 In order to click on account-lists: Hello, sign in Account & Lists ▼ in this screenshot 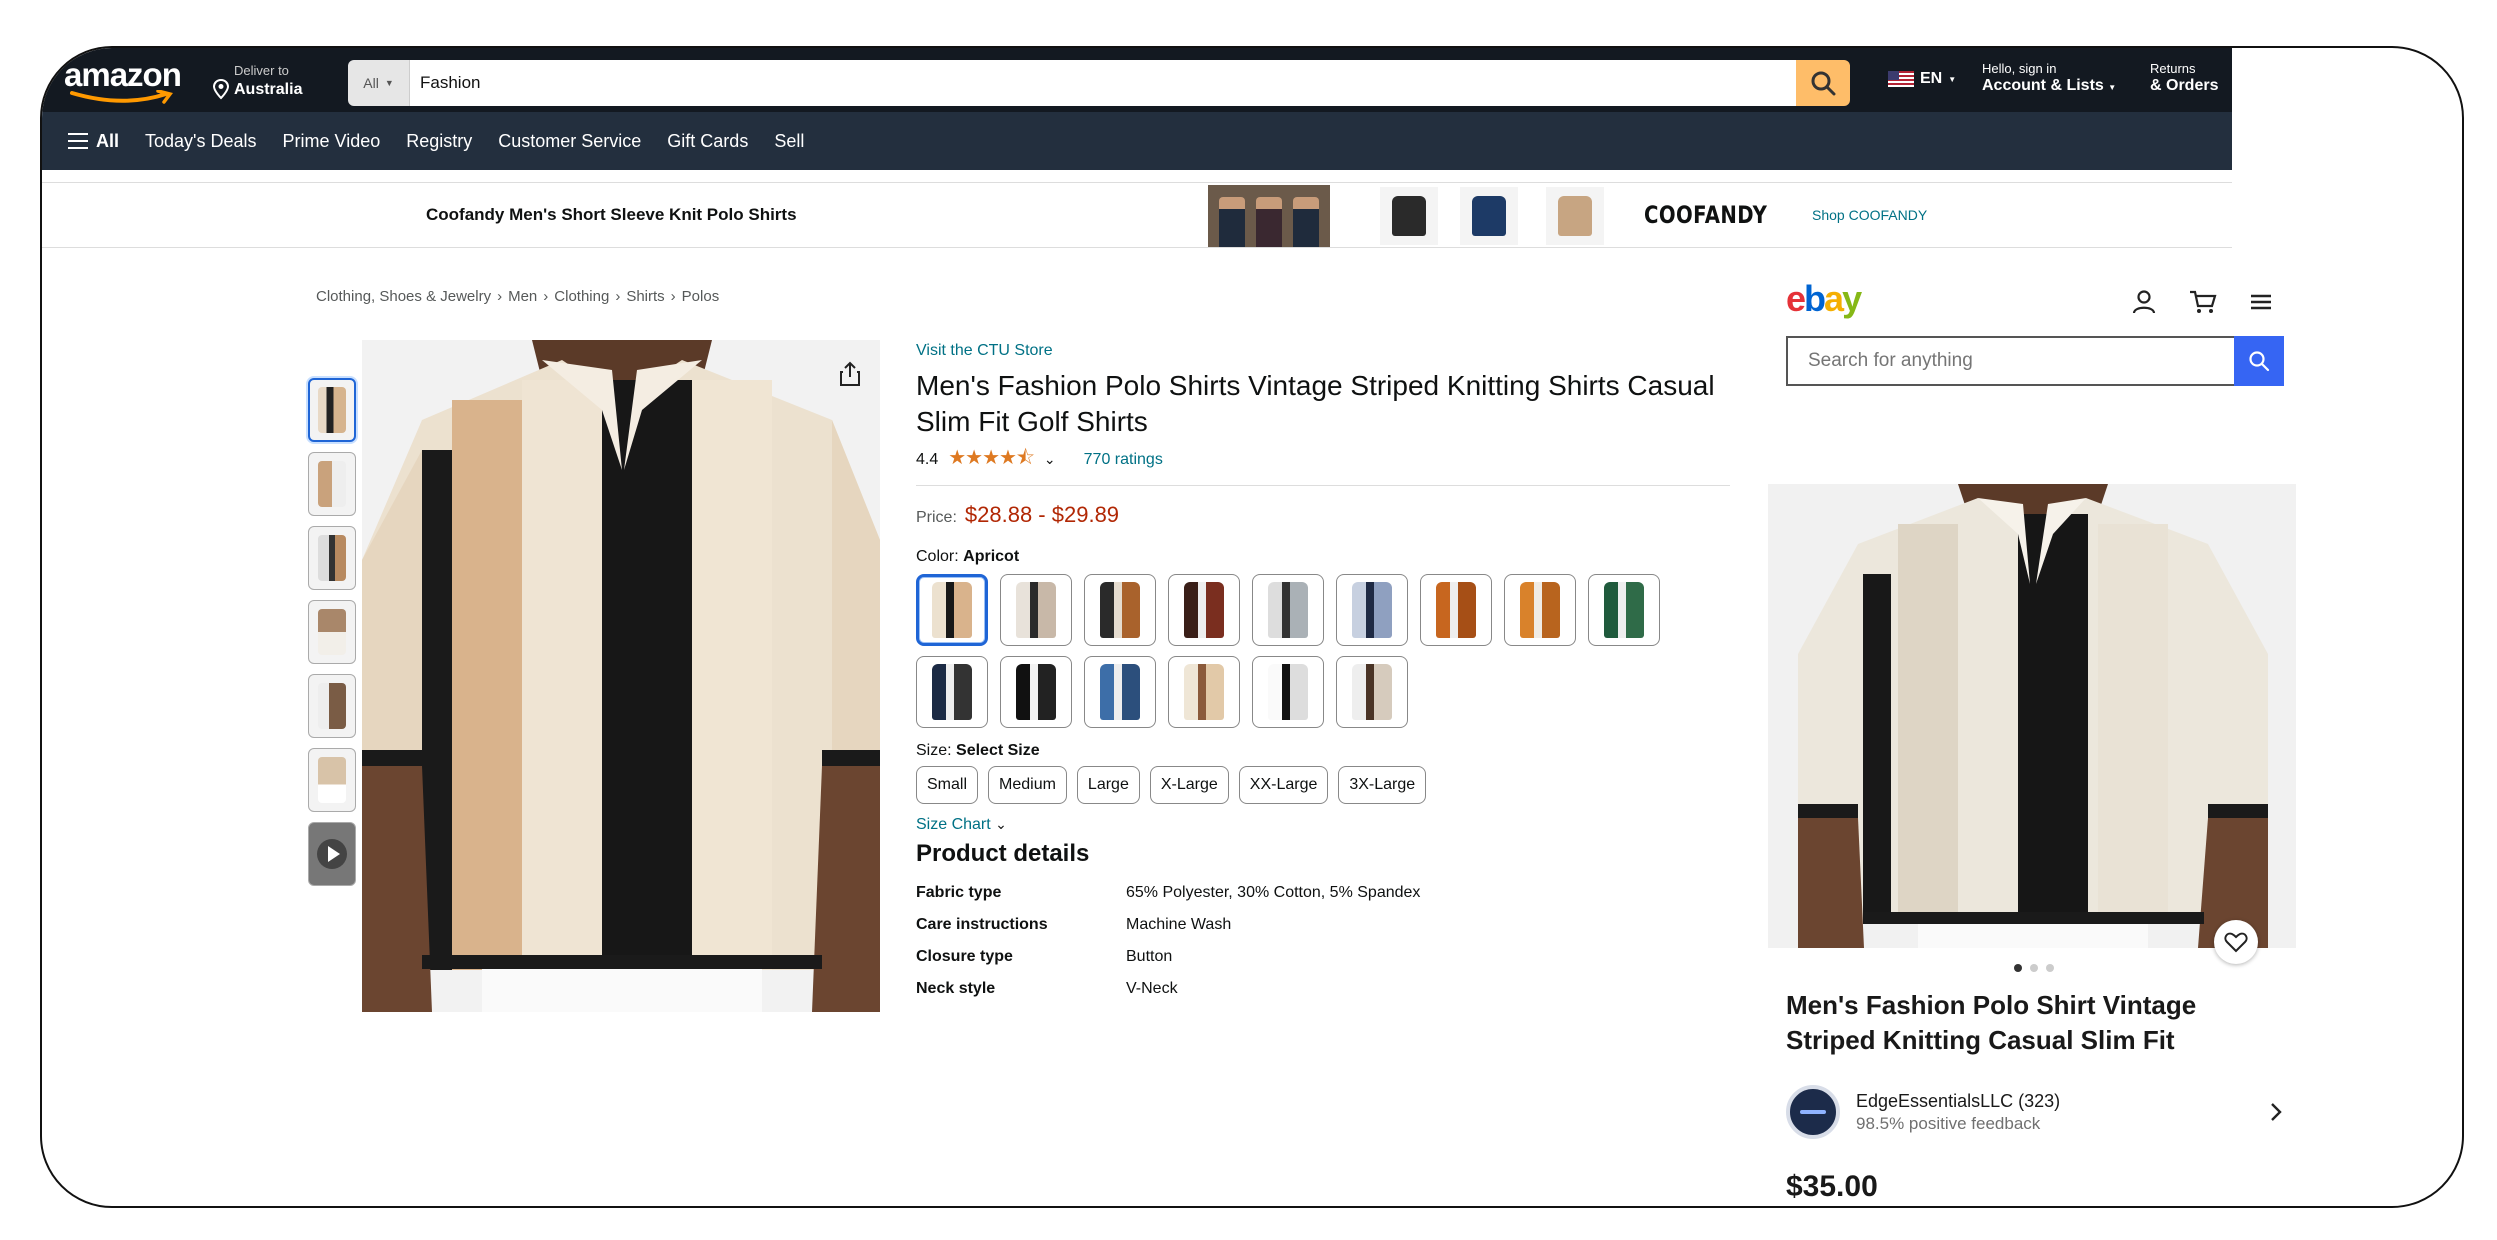, I will do `click(2049, 78)`.